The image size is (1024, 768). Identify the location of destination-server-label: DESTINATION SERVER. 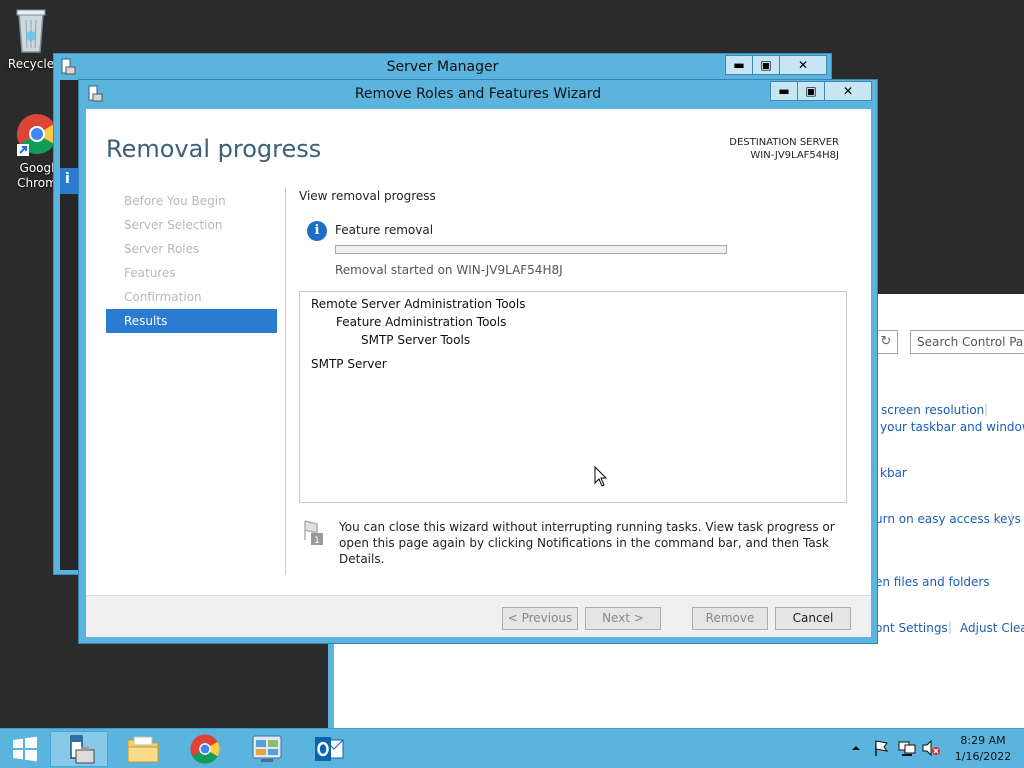
(784, 142).